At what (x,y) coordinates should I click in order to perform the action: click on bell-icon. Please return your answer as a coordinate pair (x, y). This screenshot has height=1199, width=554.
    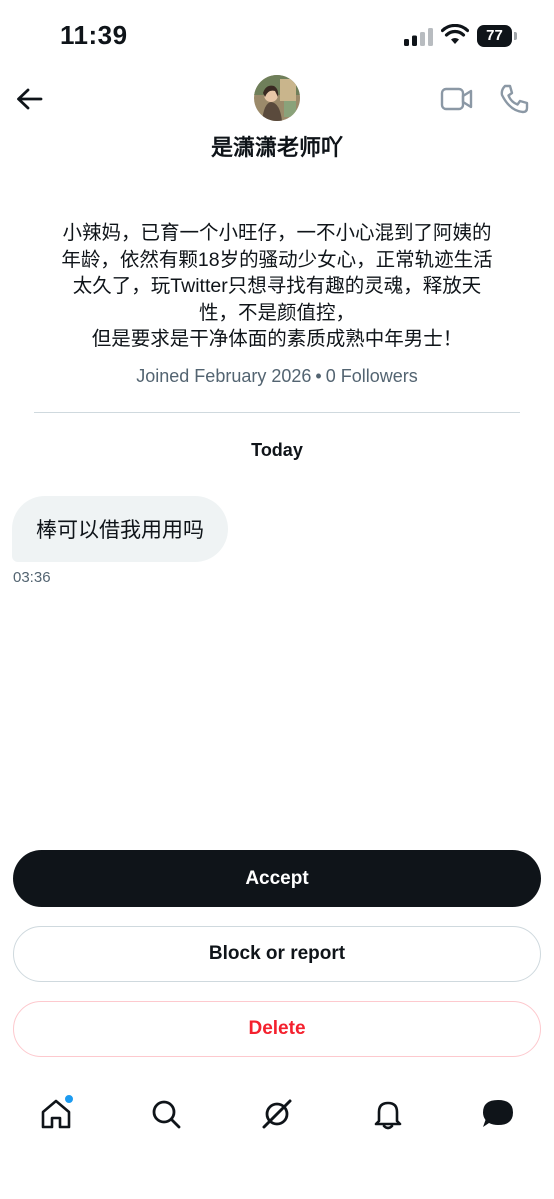
    Looking at the image, I should click on (388, 1115).